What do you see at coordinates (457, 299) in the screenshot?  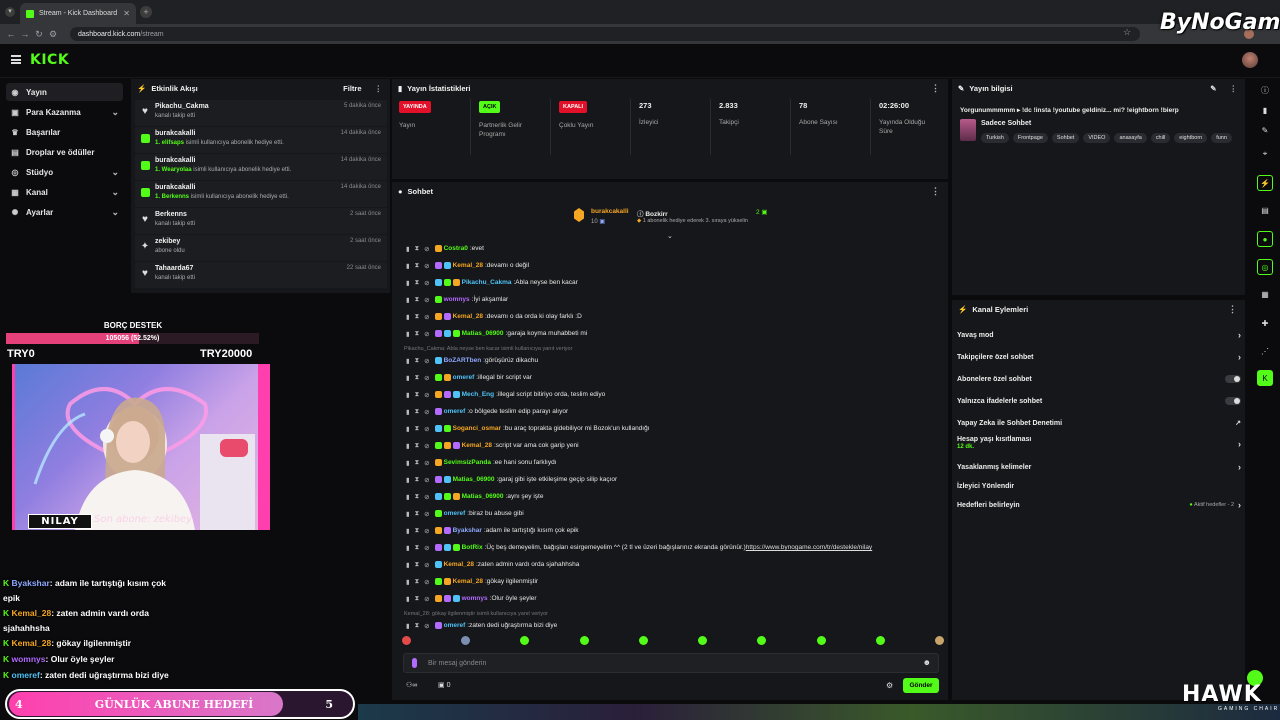 I see `chat-username: womnys` at bounding box center [457, 299].